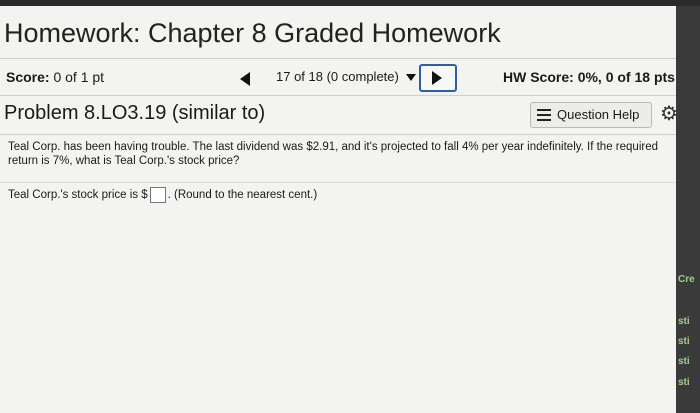 Image resolution: width=700 pixels, height=413 pixels. I want to click on progress-label: 17 of 18 (0 complete), so click(337, 76).